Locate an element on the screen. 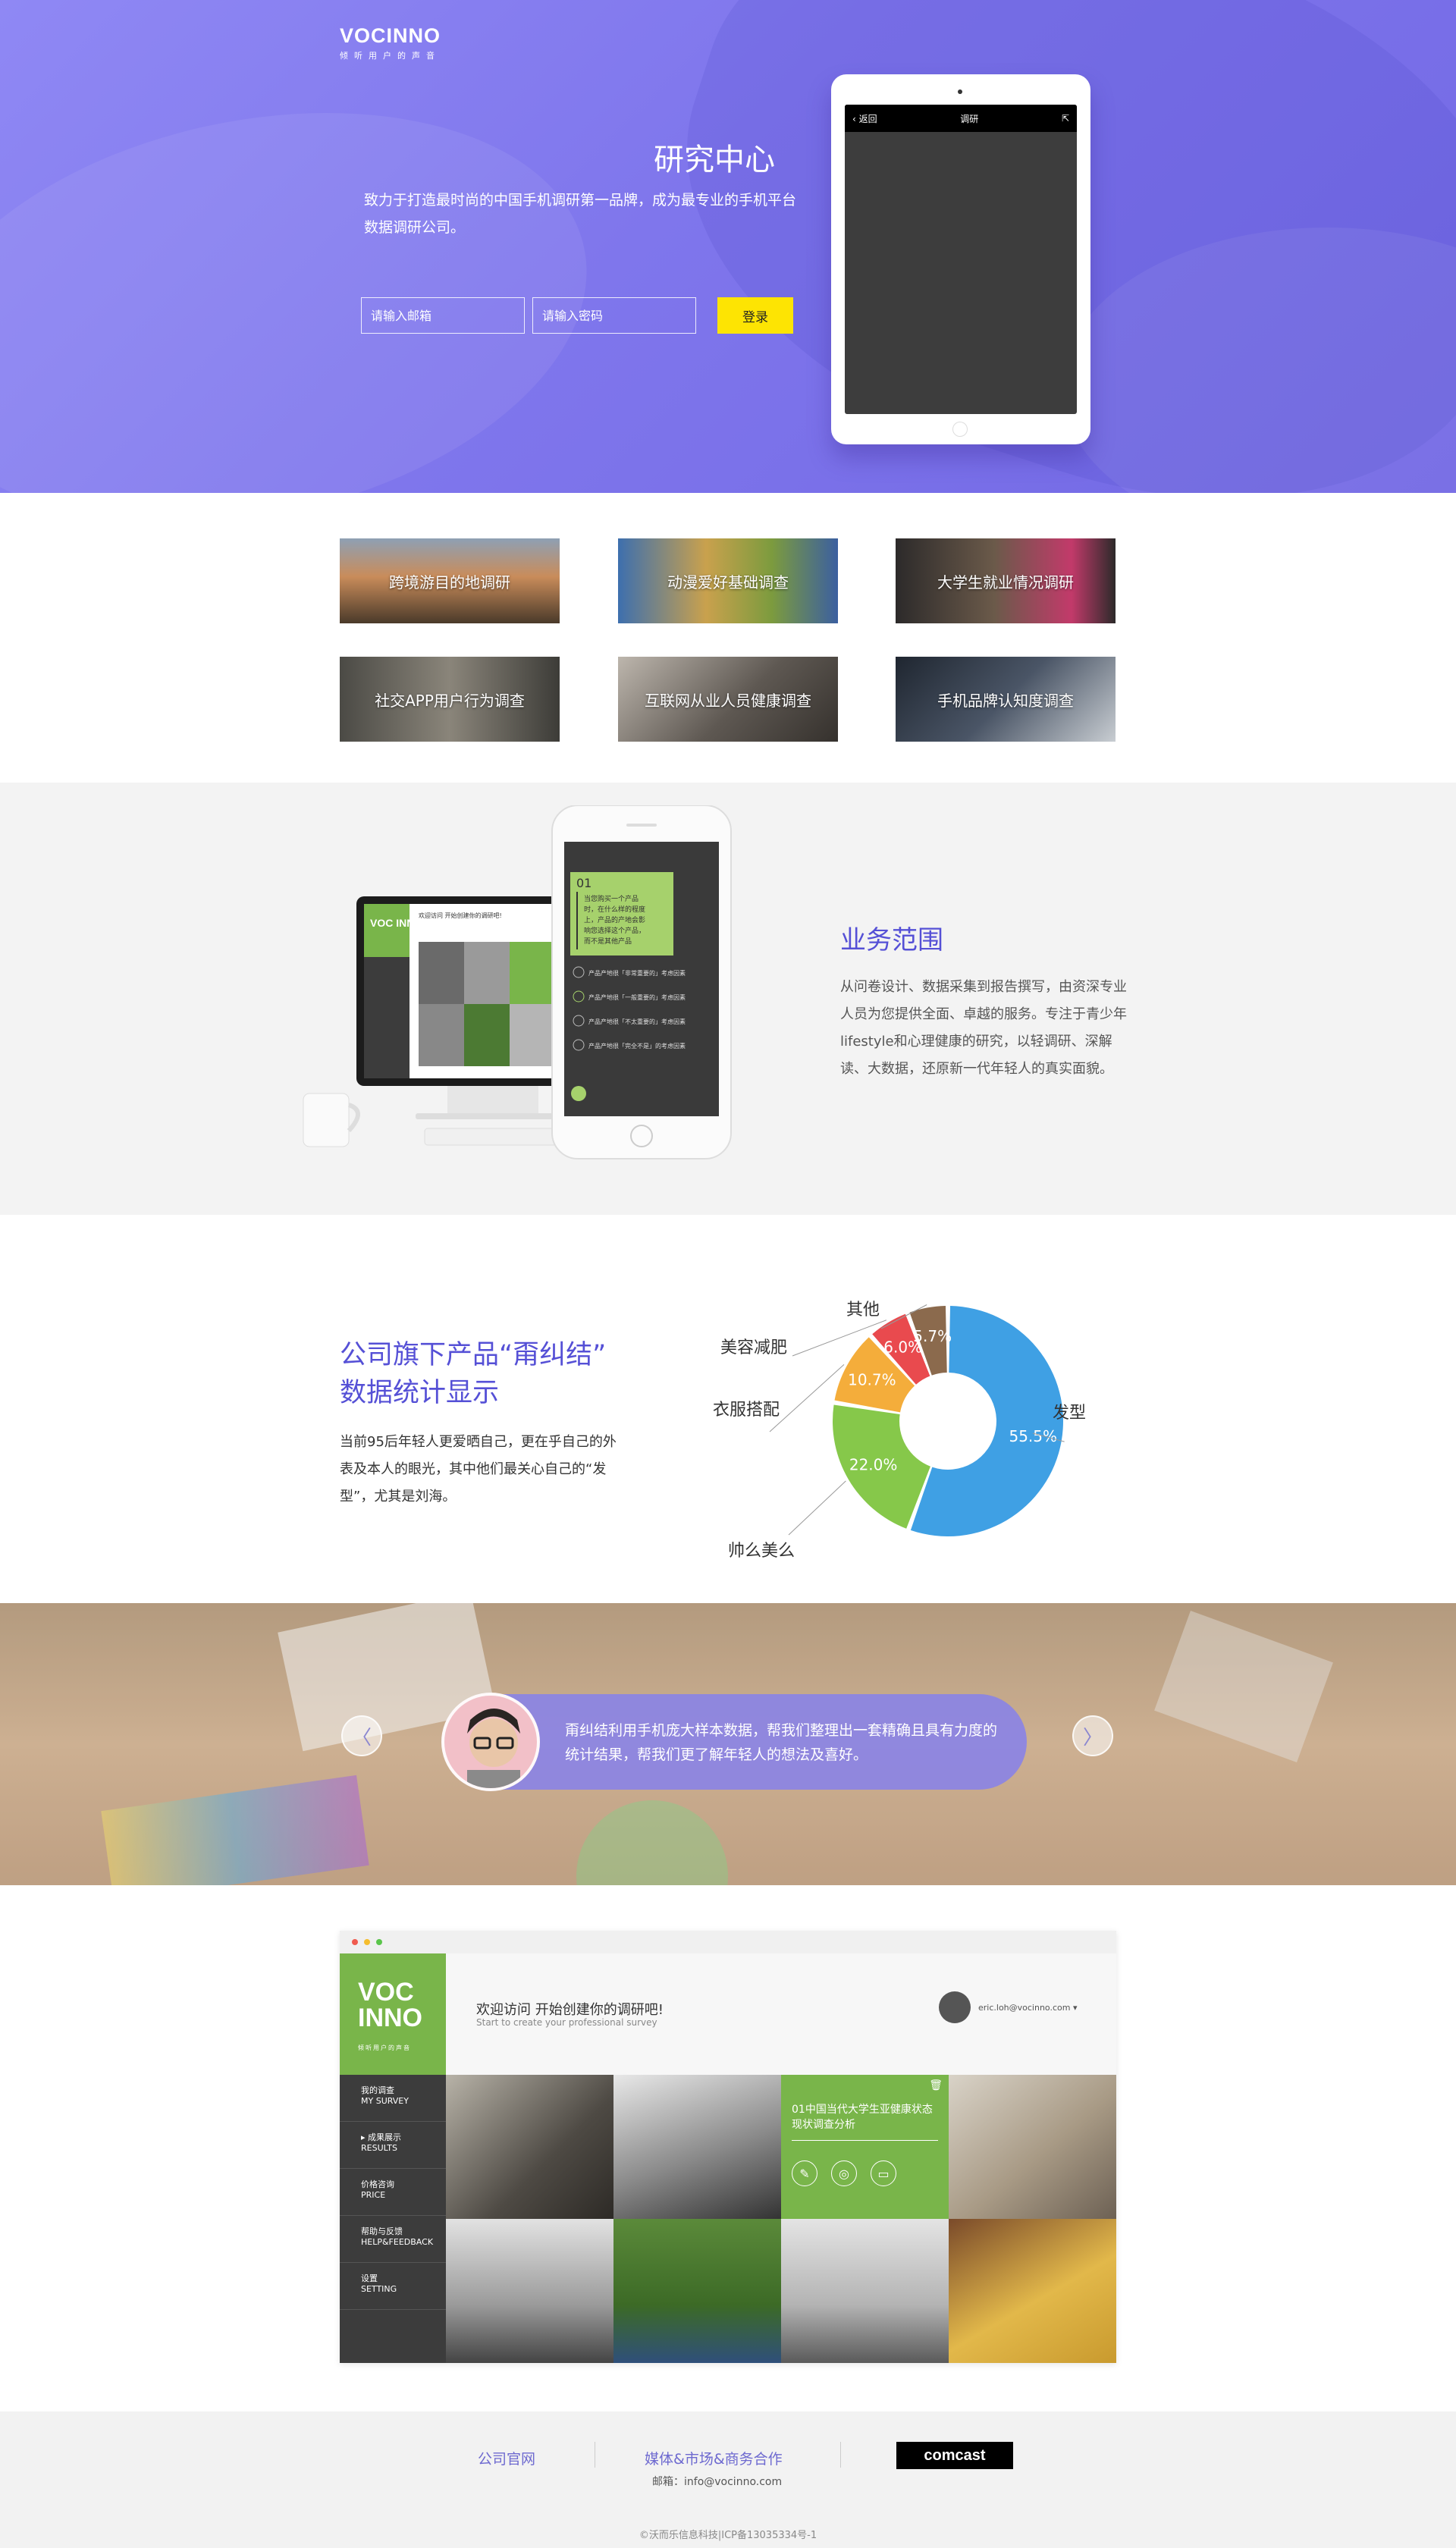 Image resolution: width=1456 pixels, height=2548 pixels. survey-card: 手机品牌认知度调查 is located at coordinates (1006, 699).